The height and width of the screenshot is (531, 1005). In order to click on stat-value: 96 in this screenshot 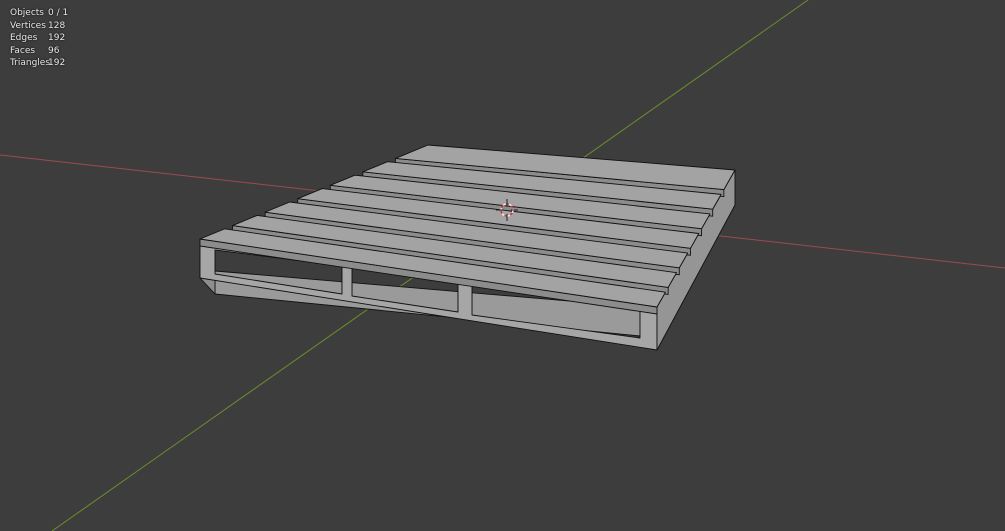, I will do `click(54, 50)`.